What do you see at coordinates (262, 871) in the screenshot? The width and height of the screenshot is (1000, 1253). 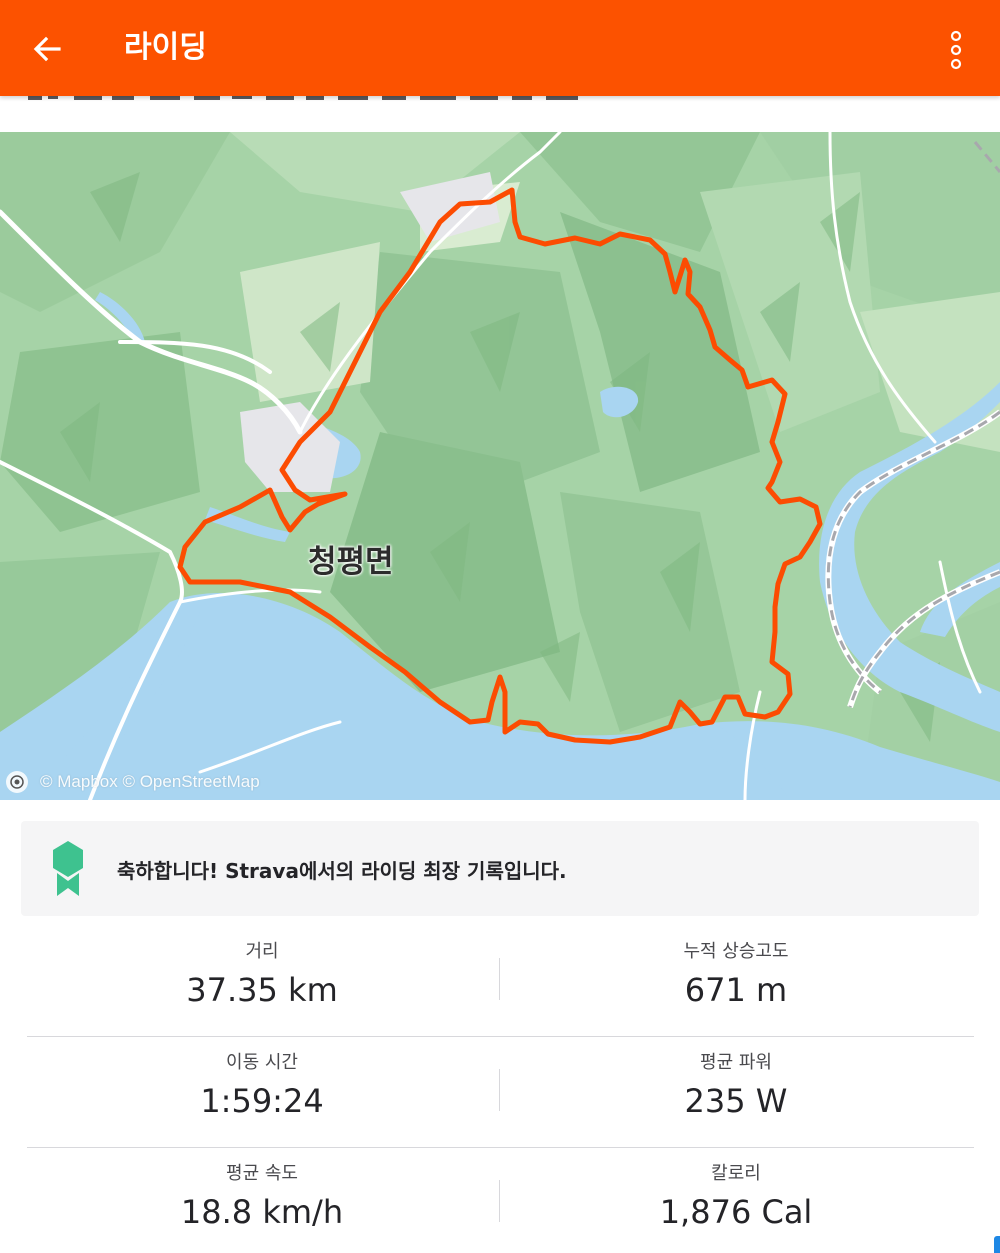 I see `achievement-brand: Strava` at bounding box center [262, 871].